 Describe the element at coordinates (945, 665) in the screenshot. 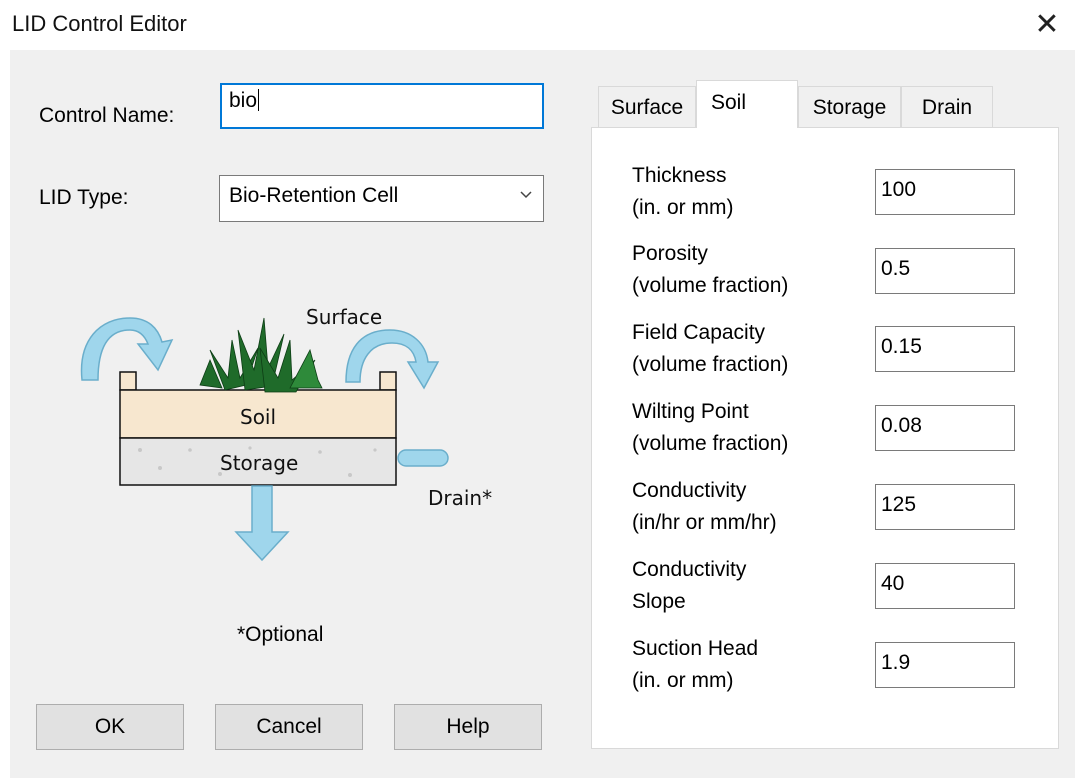

I see `suction-head-input: 1.9` at that location.